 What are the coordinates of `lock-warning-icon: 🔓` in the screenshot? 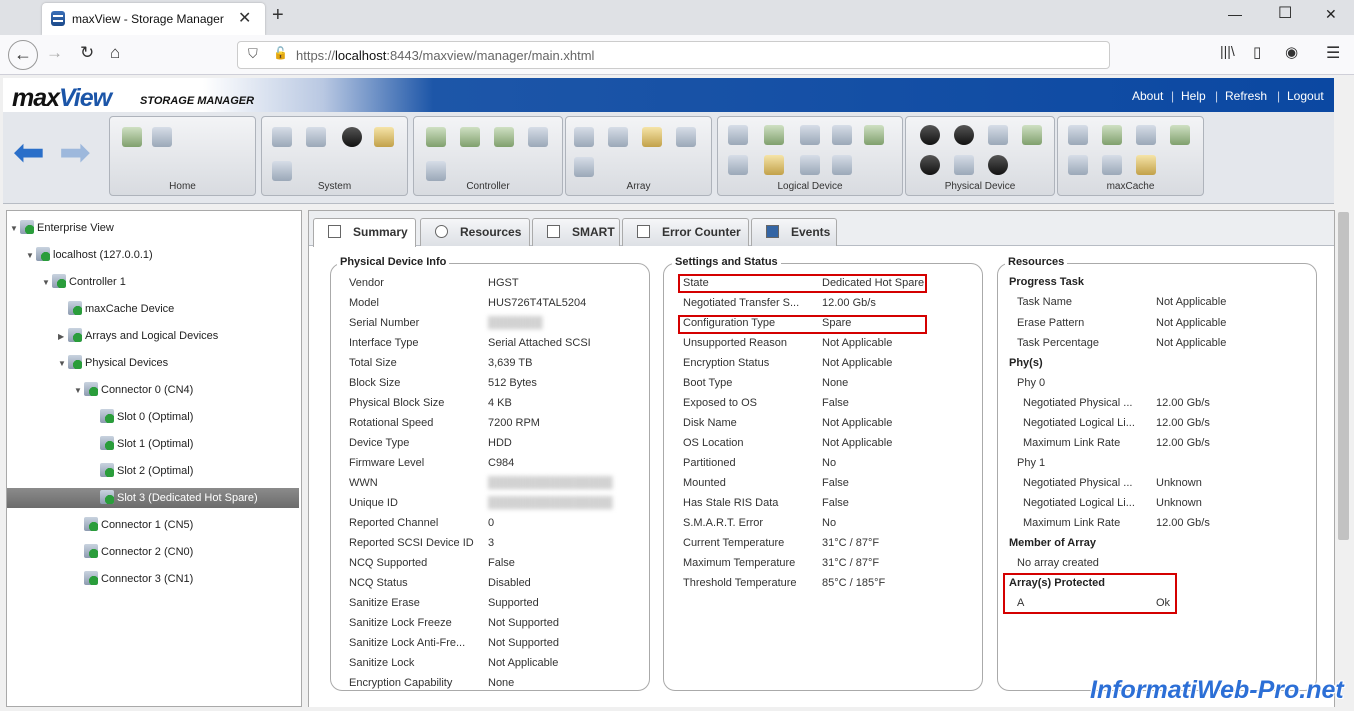 It's located at (280, 53).